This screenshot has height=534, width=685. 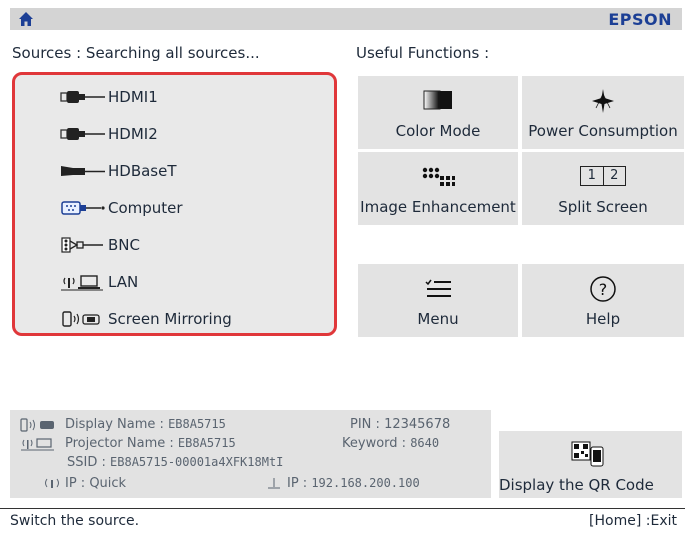 What do you see at coordinates (206, 443) in the screenshot?
I see `projector-name-value: EB8A5715` at bounding box center [206, 443].